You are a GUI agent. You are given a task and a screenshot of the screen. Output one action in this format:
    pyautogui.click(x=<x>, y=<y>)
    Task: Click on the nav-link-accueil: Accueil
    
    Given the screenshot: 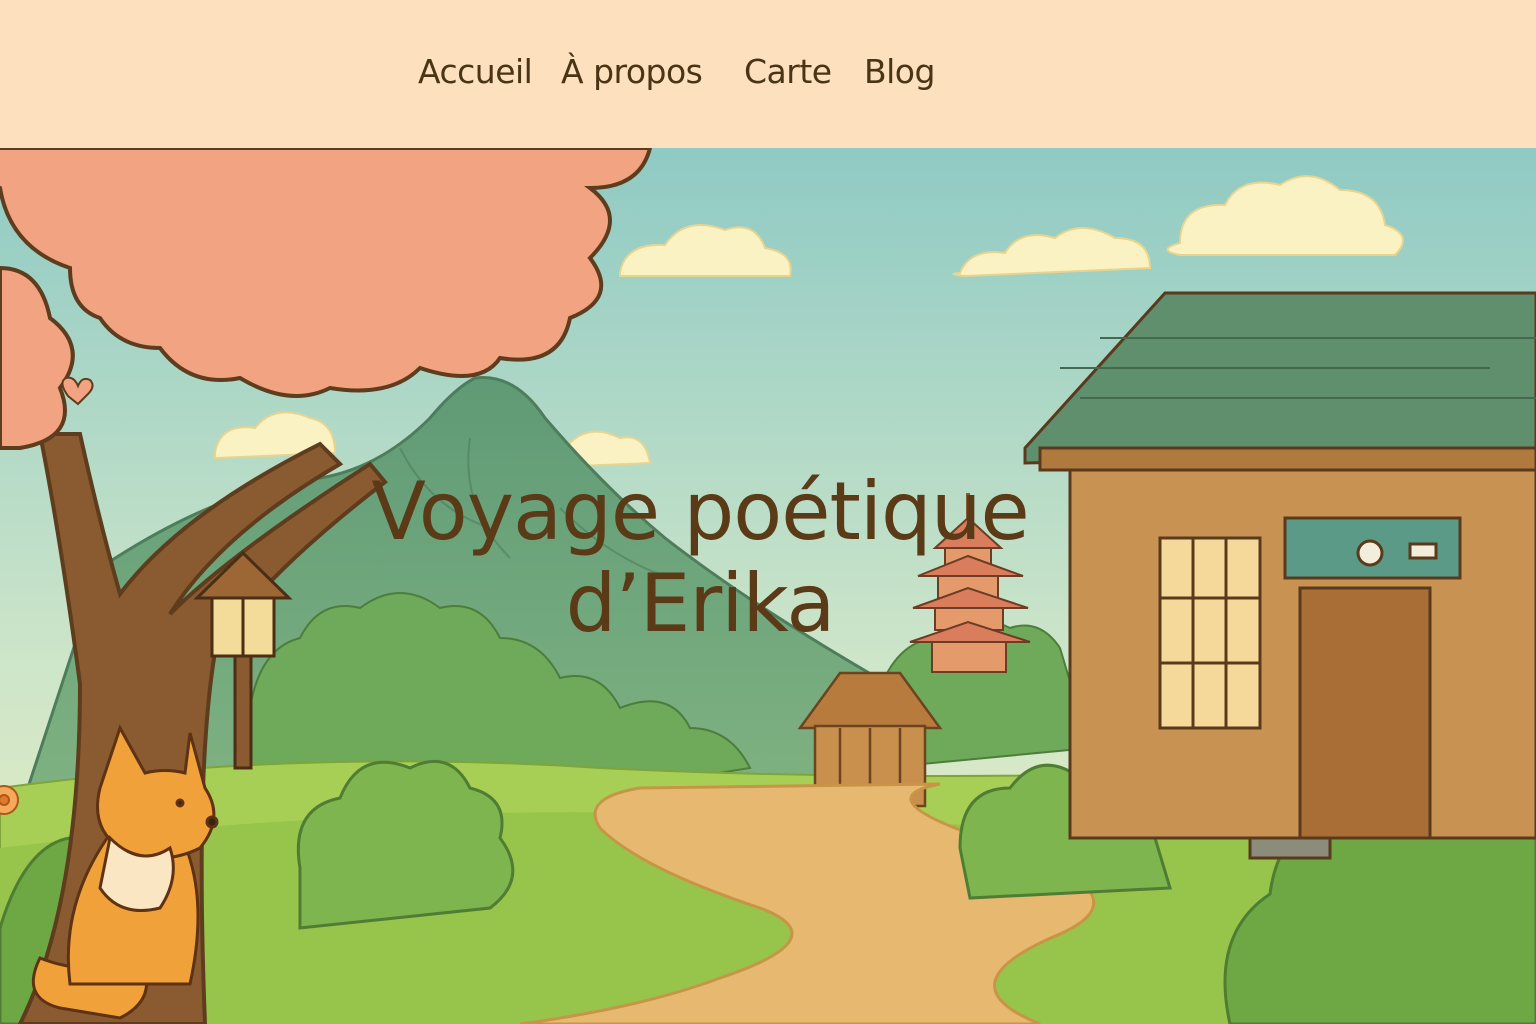 What is the action you would take?
    pyautogui.click(x=475, y=71)
    